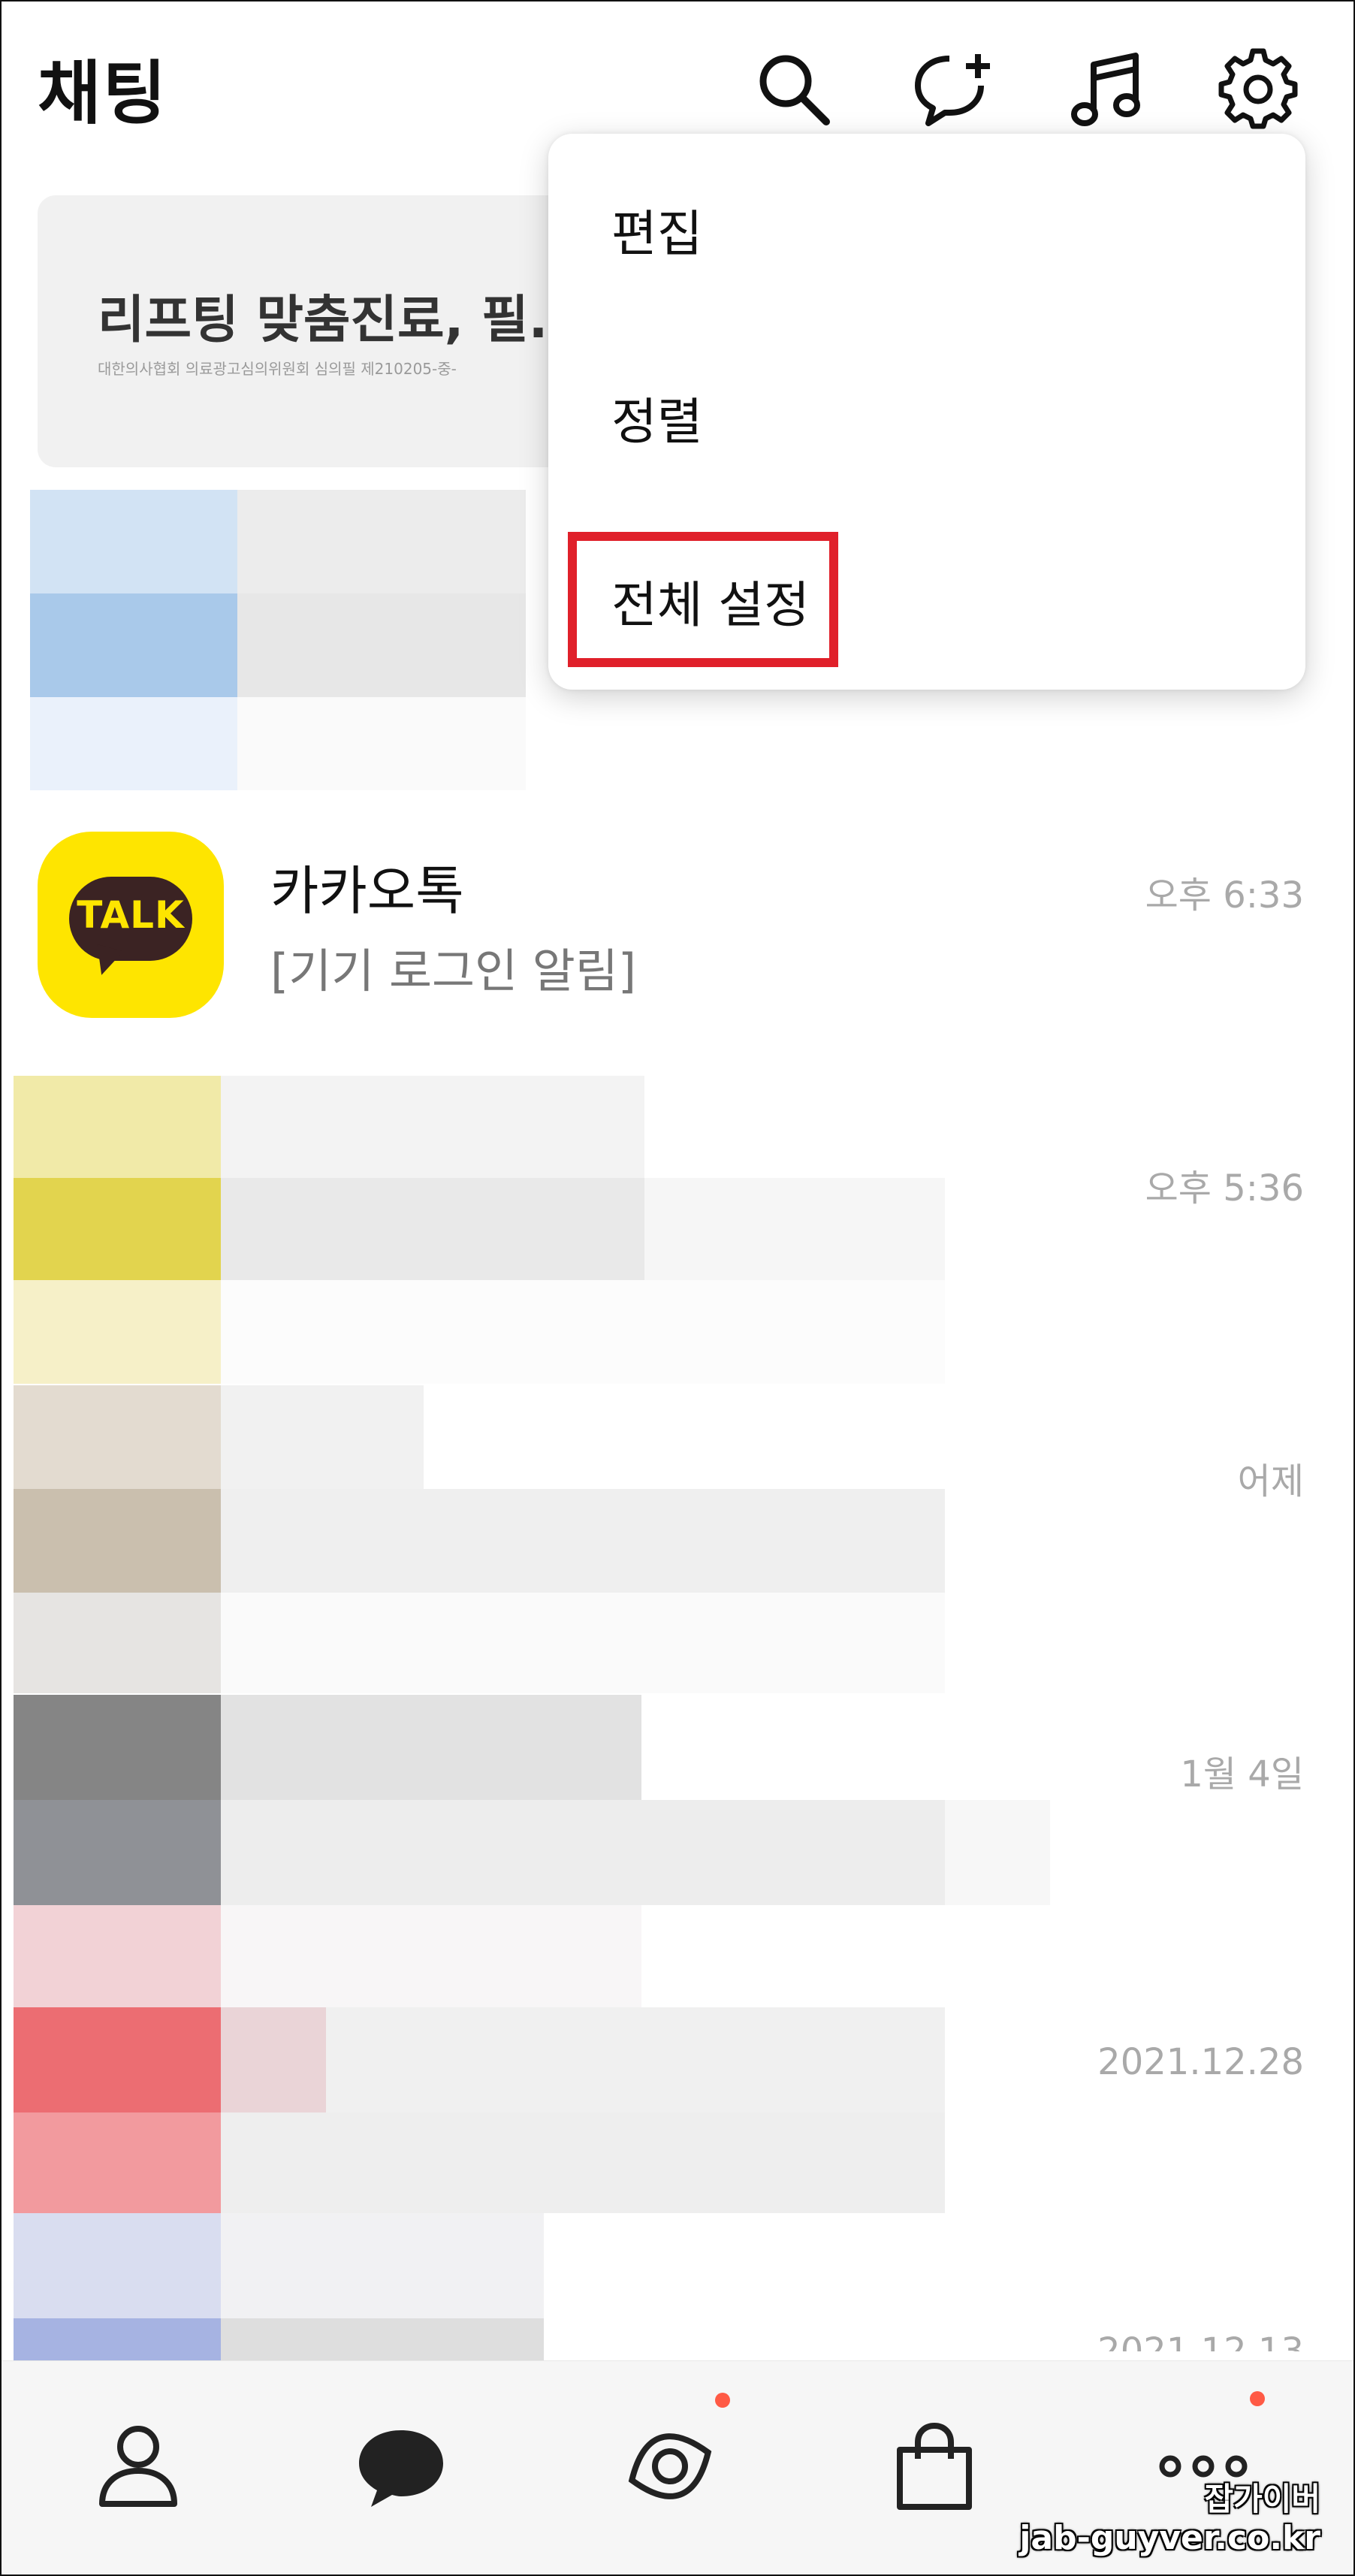  I want to click on watermark-url: jab-guyver.co.kr, so click(1169, 2538).